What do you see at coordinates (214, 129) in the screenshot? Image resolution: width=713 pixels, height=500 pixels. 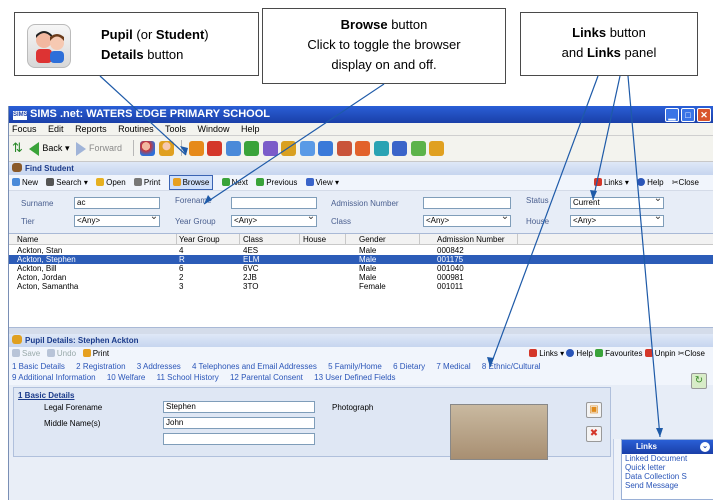 I see `menu-window: Window` at bounding box center [214, 129].